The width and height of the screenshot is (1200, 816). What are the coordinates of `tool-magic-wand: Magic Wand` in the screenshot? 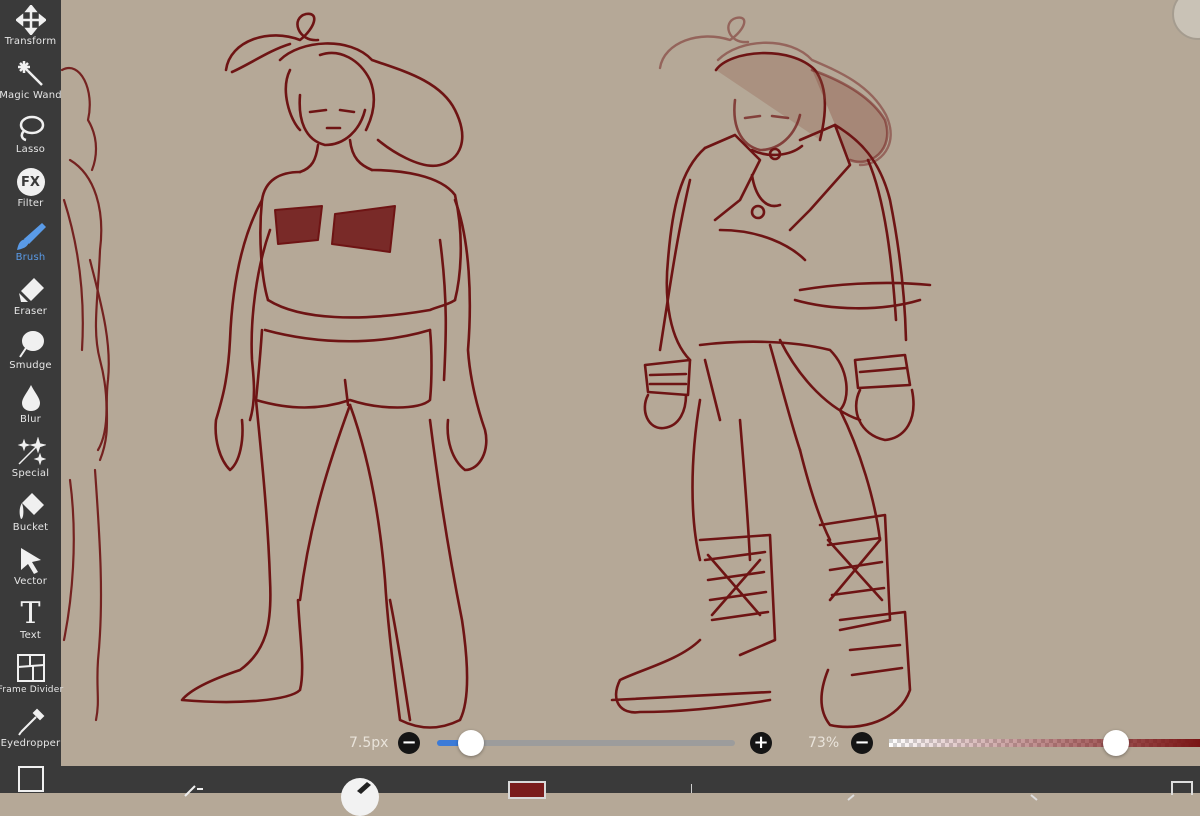 It's located at (31, 81).